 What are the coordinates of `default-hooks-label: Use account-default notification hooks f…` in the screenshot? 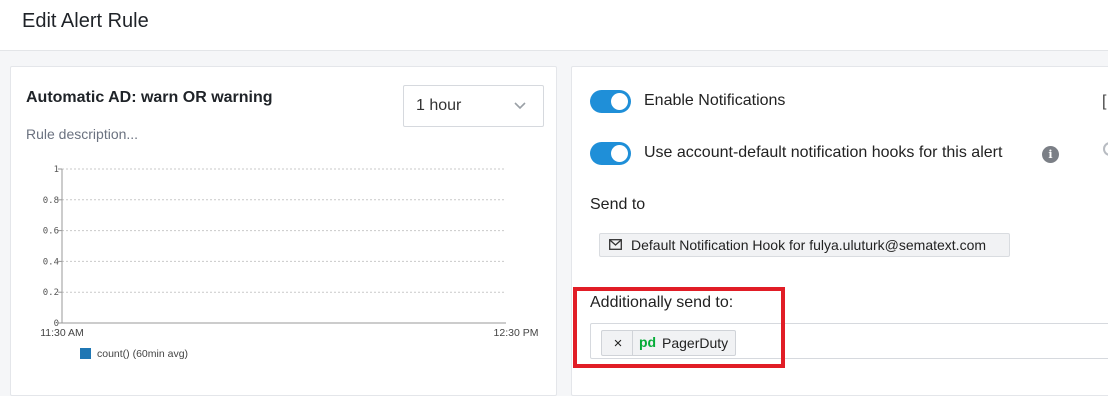 It's located at (823, 152).